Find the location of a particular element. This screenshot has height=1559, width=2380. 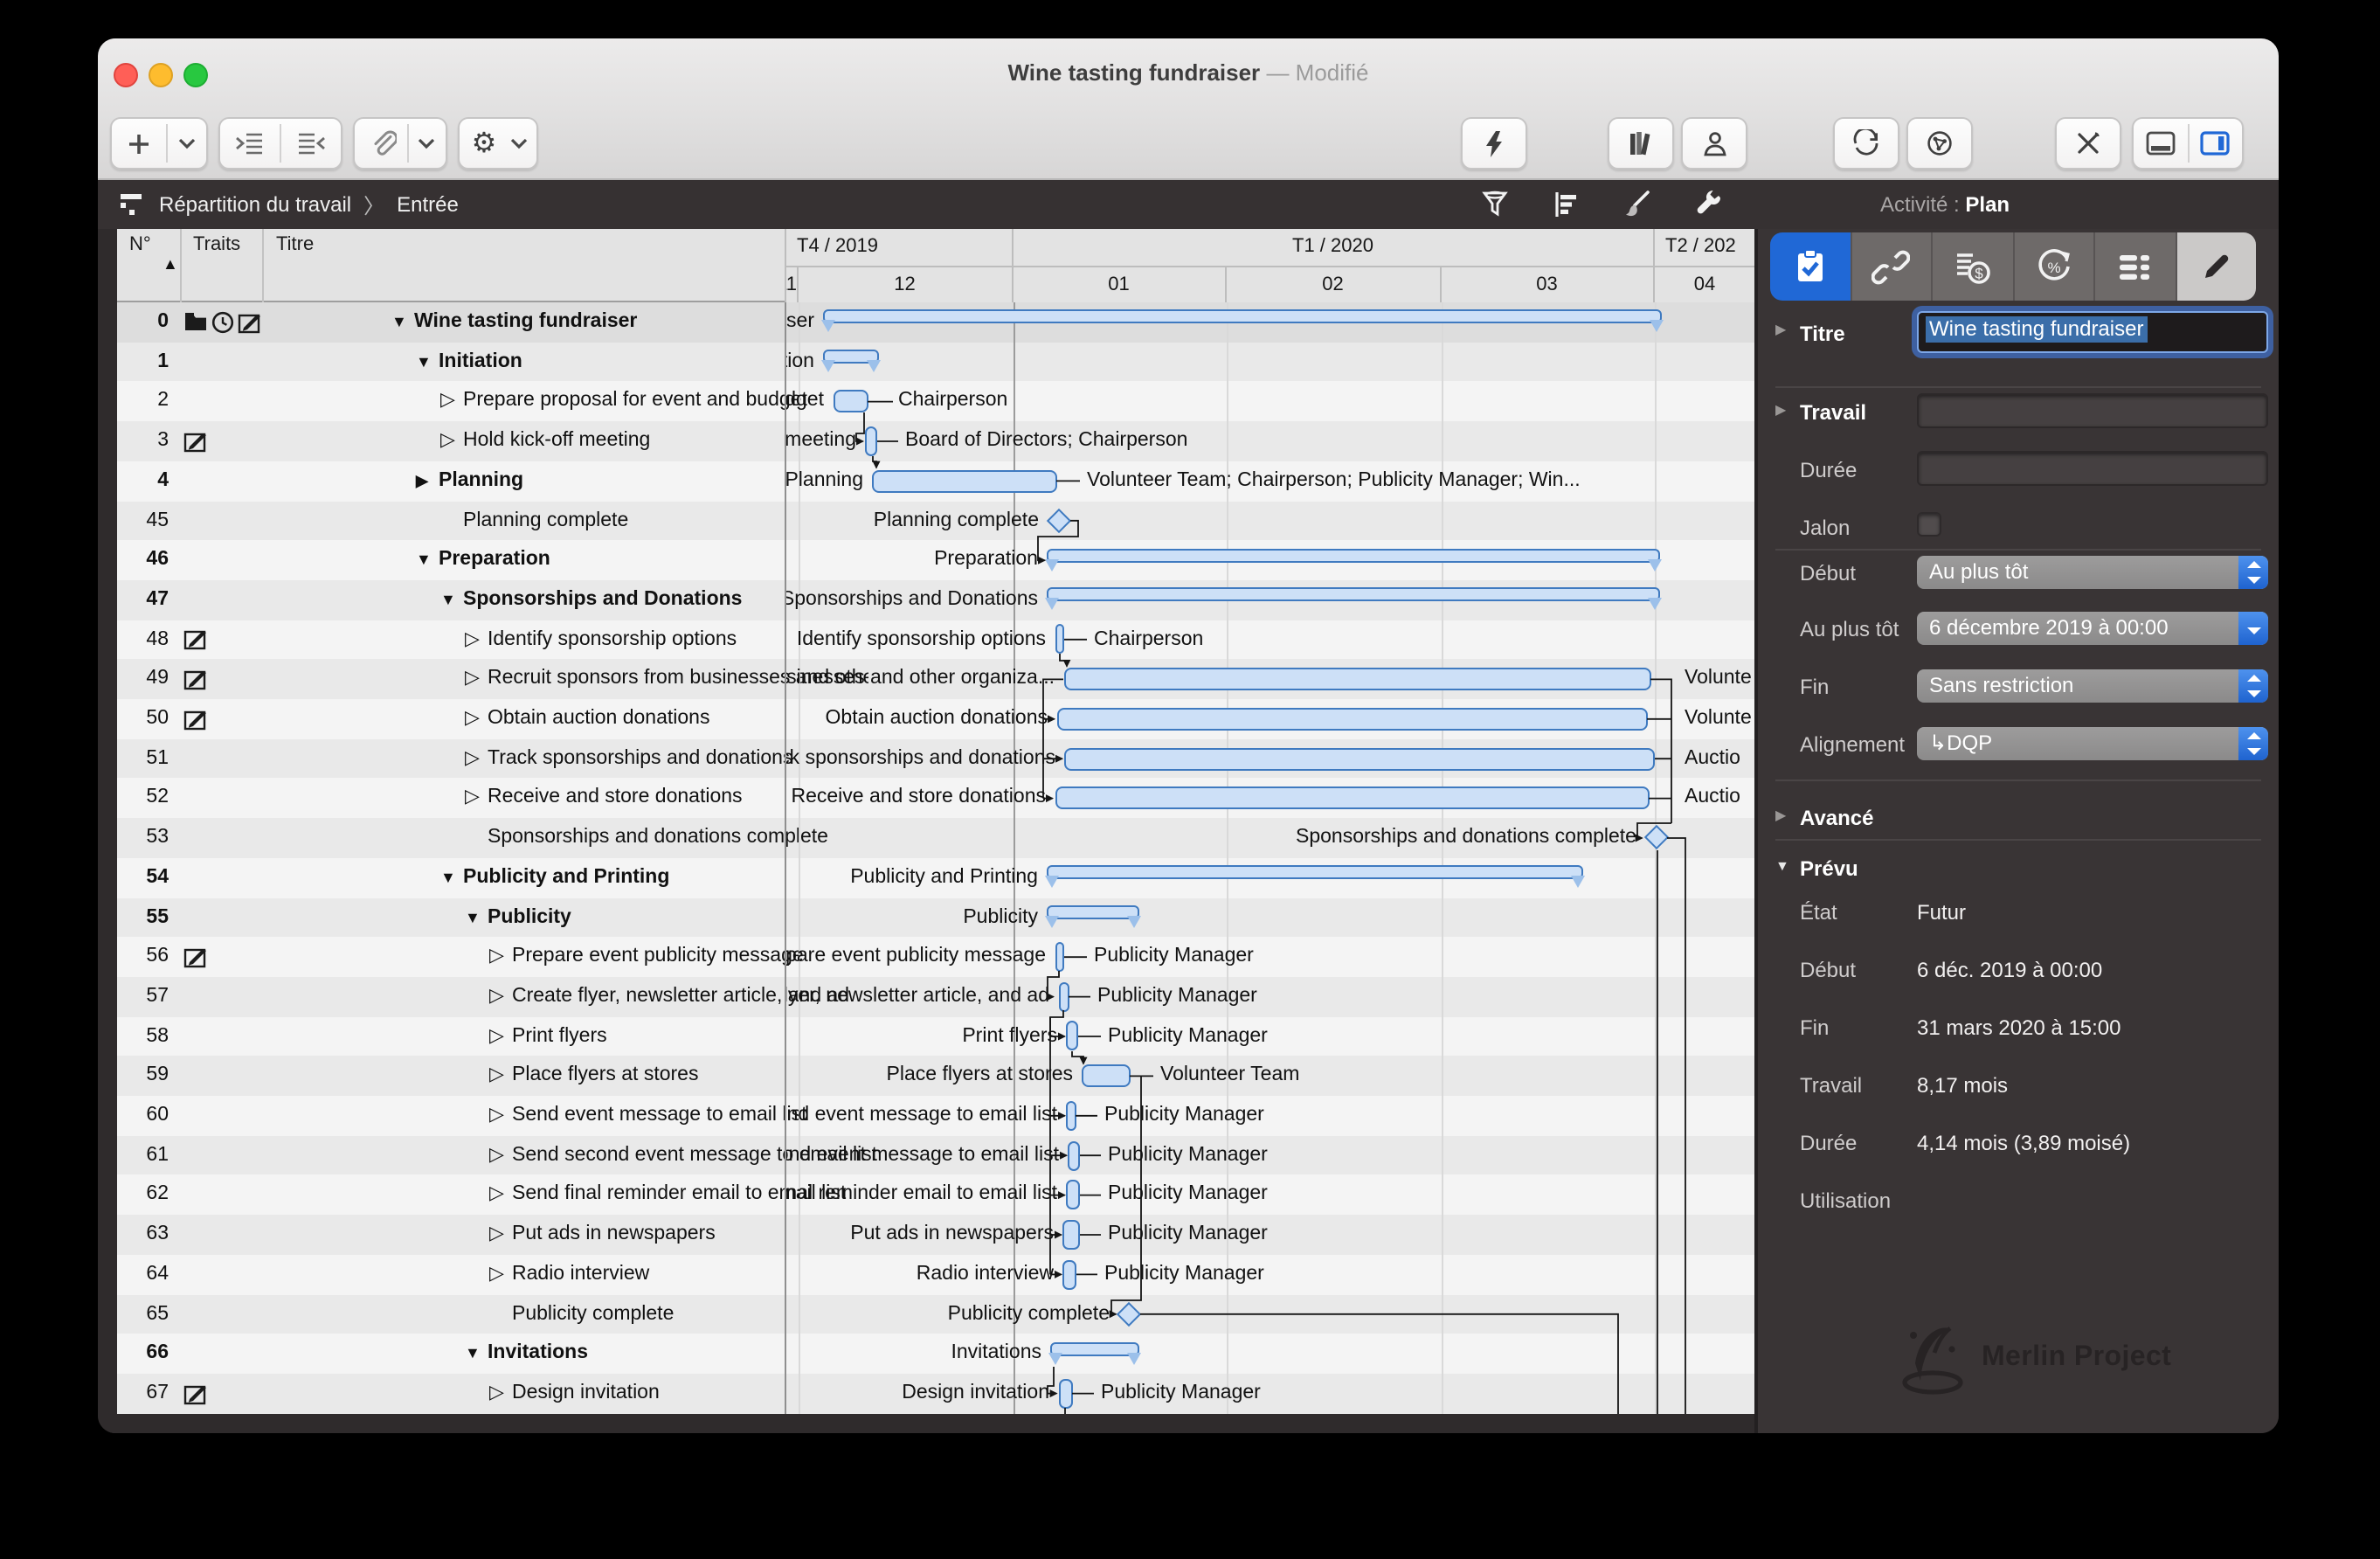

style-brush-icon is located at coordinates (1638, 205).